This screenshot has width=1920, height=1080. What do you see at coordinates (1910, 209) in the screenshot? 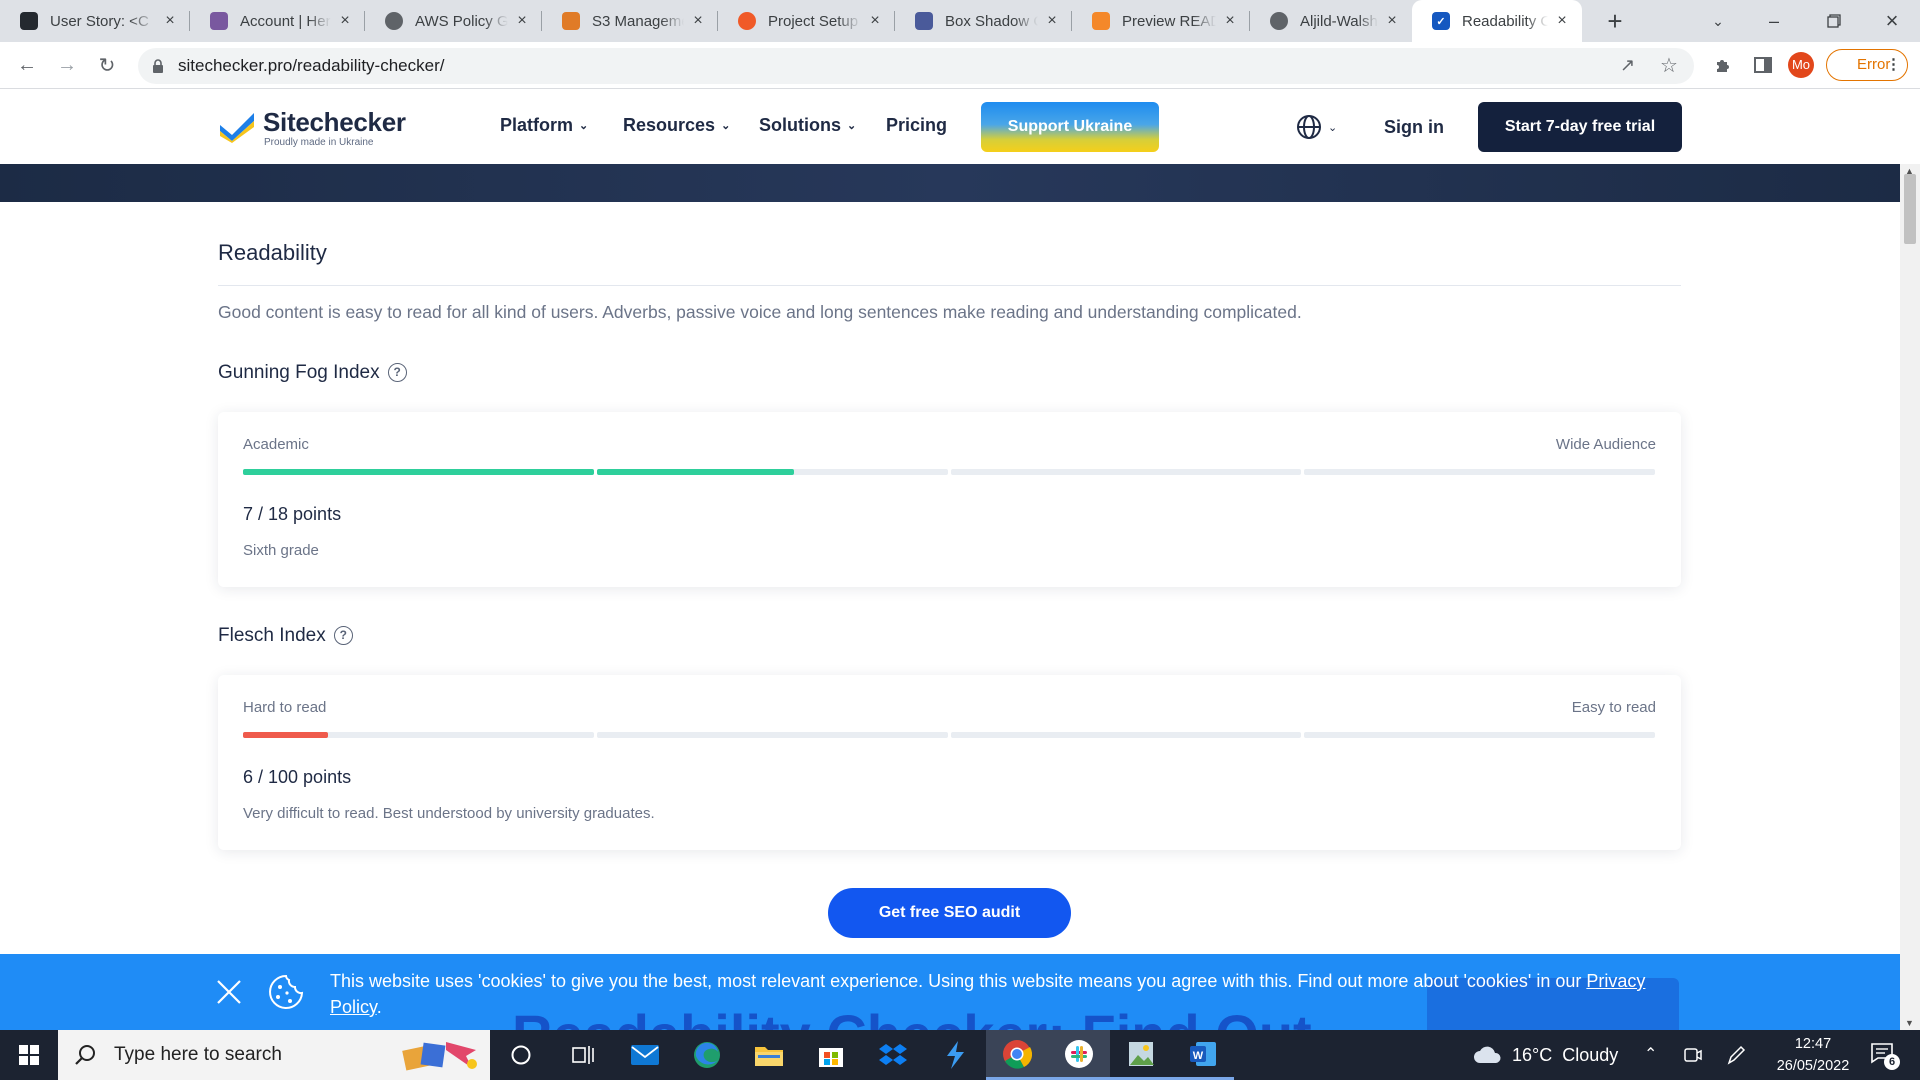
I see `scroll-thumb` at bounding box center [1910, 209].